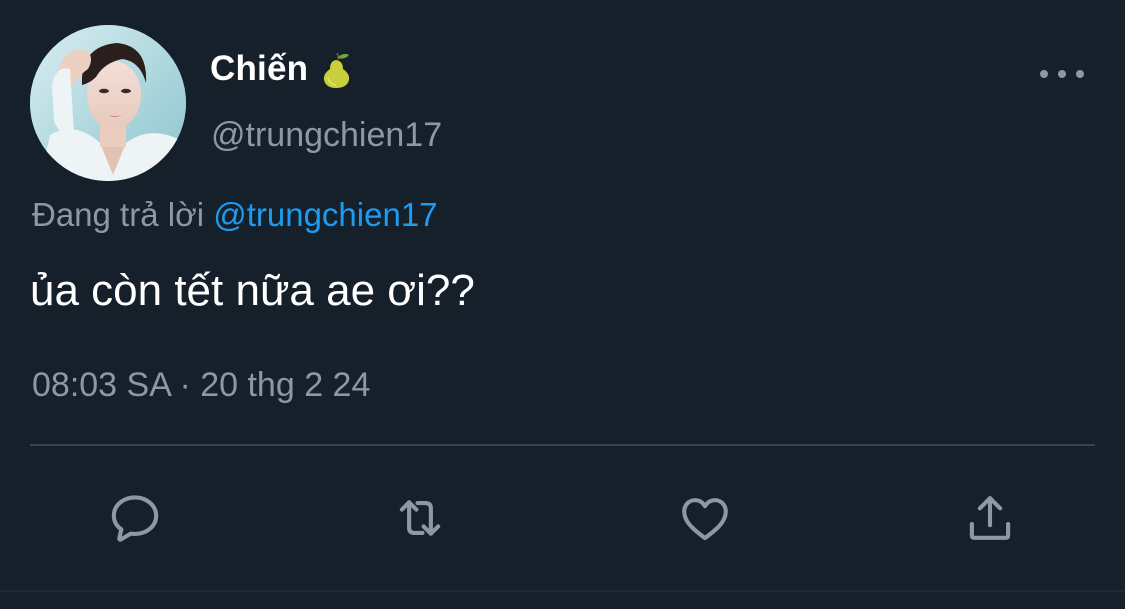  I want to click on like-button, so click(705, 518).